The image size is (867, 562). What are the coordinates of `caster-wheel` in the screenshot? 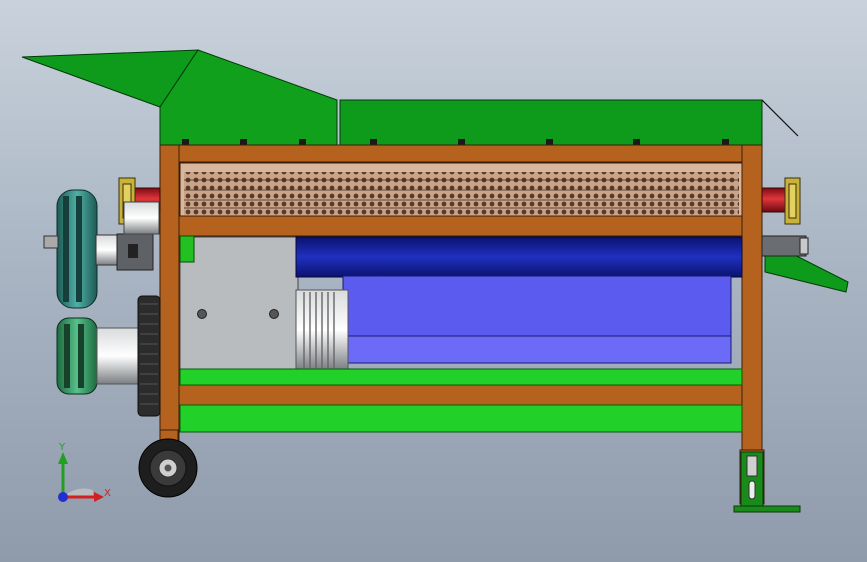 It's located at (168, 463).